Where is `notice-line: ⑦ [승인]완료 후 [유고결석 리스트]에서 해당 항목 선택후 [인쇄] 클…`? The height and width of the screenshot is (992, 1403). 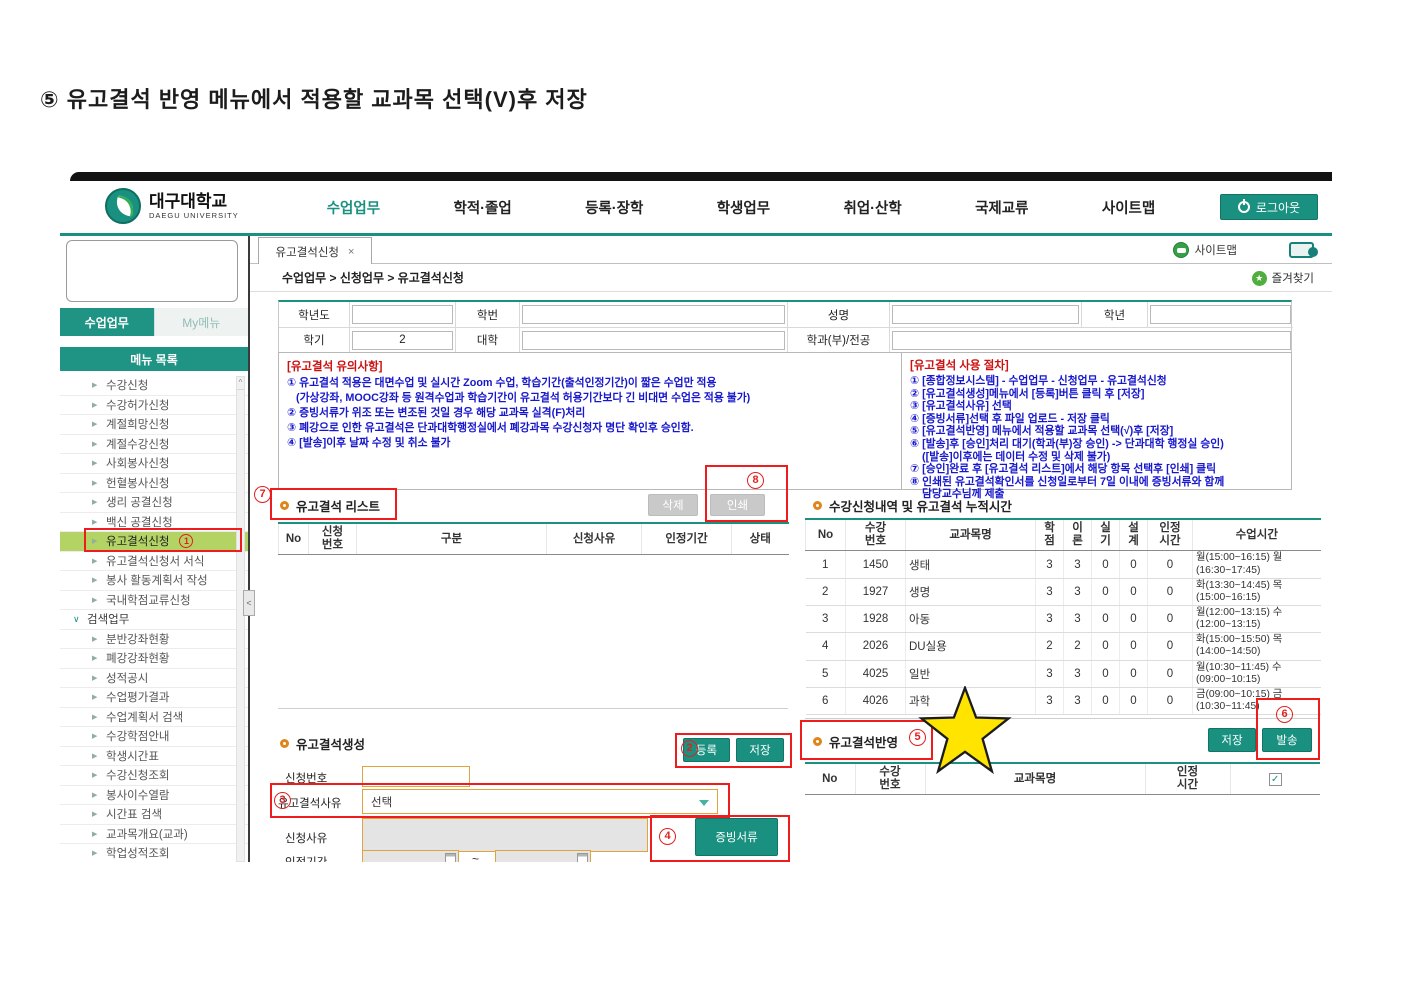 notice-line: ⑦ [승인]완료 후 [유고결석 리스트]에서 해당 항목 선택후 [인쇄] 클… is located at coordinates (1063, 469).